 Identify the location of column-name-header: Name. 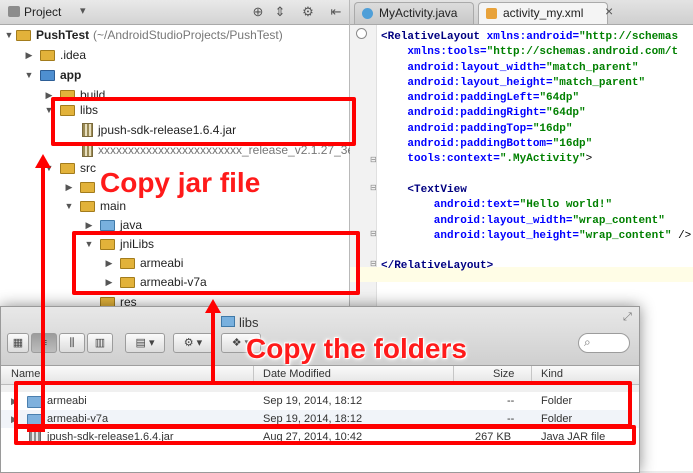
(25, 374).